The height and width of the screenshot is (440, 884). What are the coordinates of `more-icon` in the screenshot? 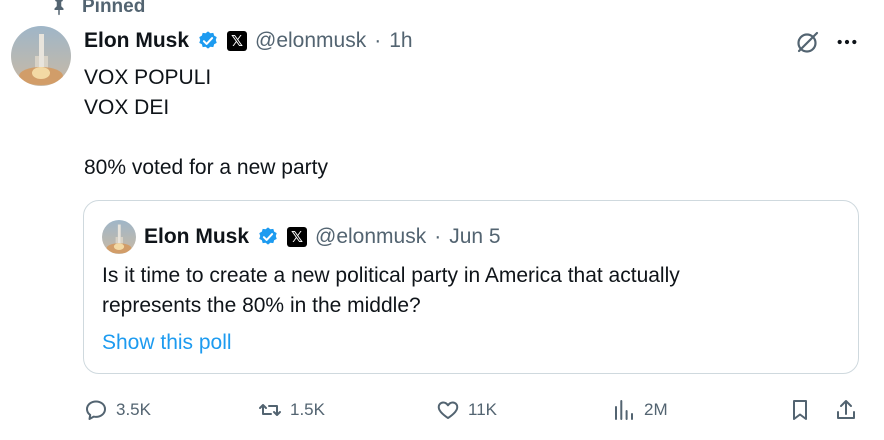 It's located at (847, 42).